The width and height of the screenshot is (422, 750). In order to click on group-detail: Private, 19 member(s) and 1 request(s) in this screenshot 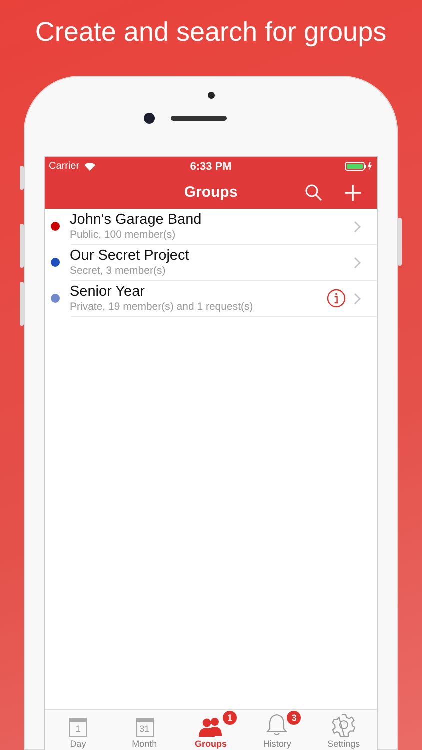, I will do `click(162, 307)`.